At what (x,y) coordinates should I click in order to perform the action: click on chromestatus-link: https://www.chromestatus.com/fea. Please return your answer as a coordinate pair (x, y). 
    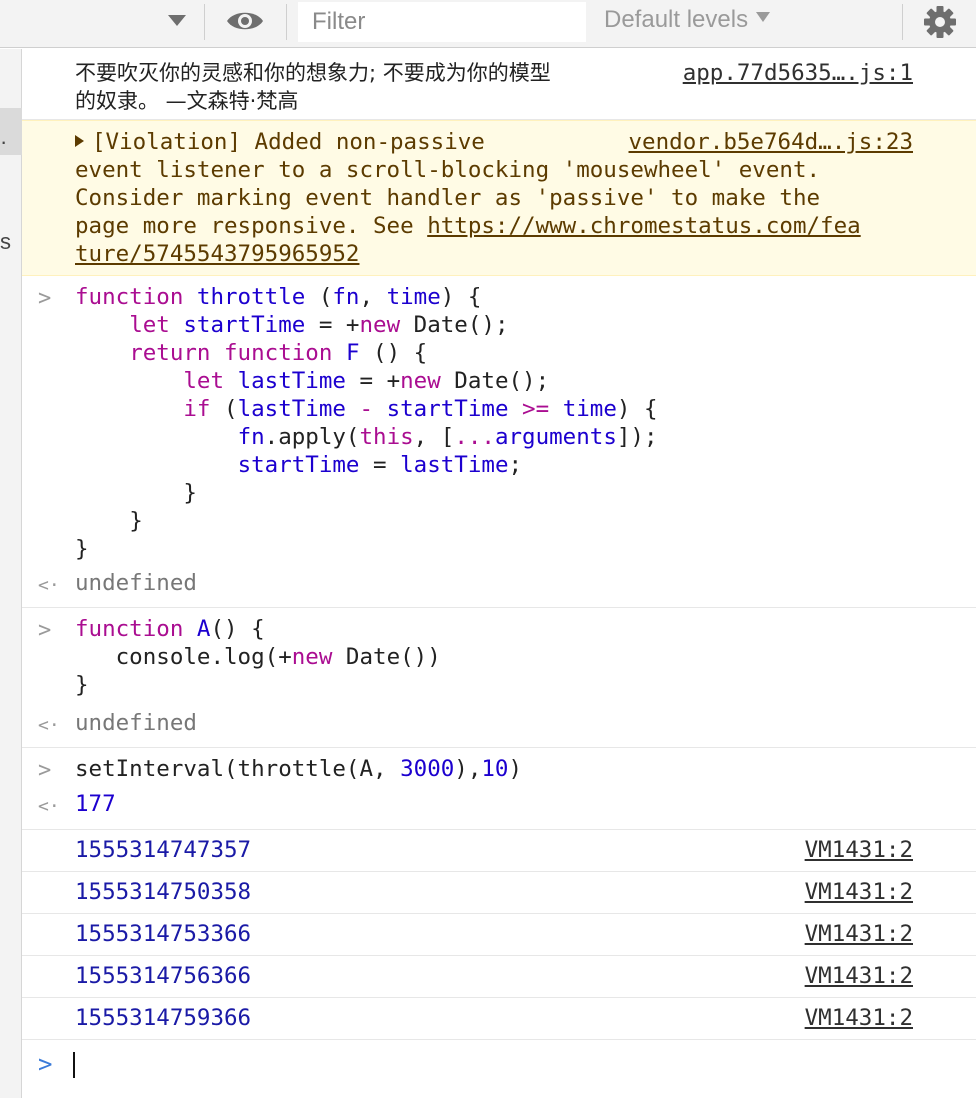
    Looking at the image, I should click on (643, 226).